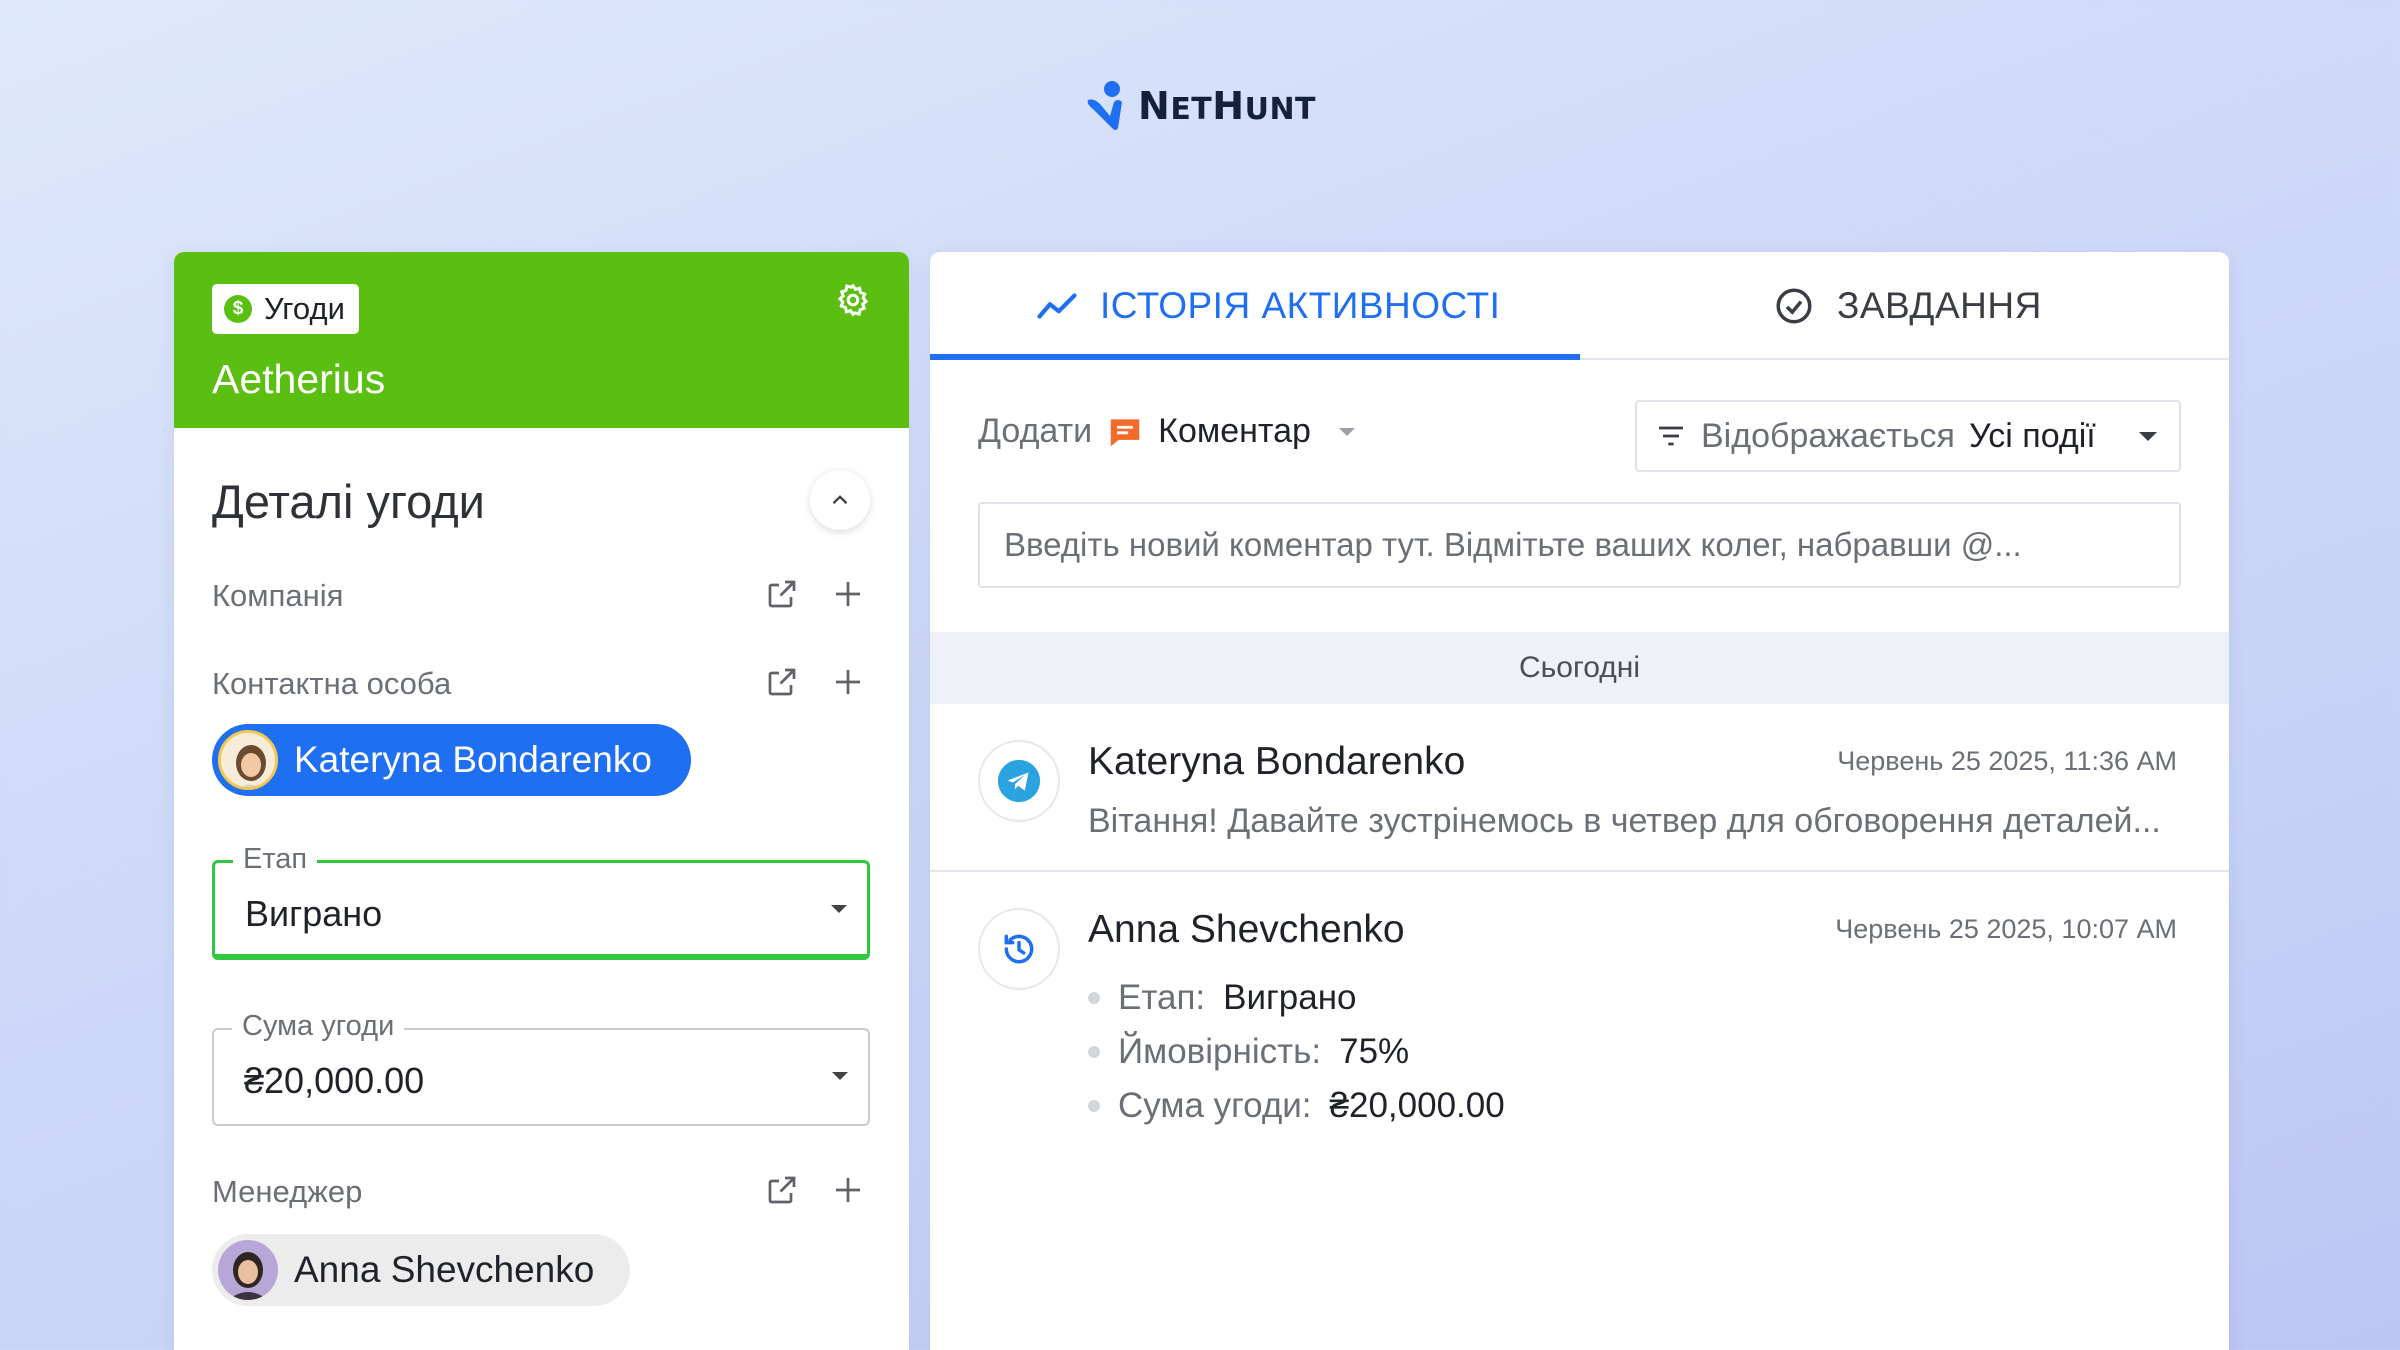 The image size is (2400, 1350). What do you see at coordinates (1277, 761) in the screenshot?
I see `activity-author: Kateryna Bondarenko` at bounding box center [1277, 761].